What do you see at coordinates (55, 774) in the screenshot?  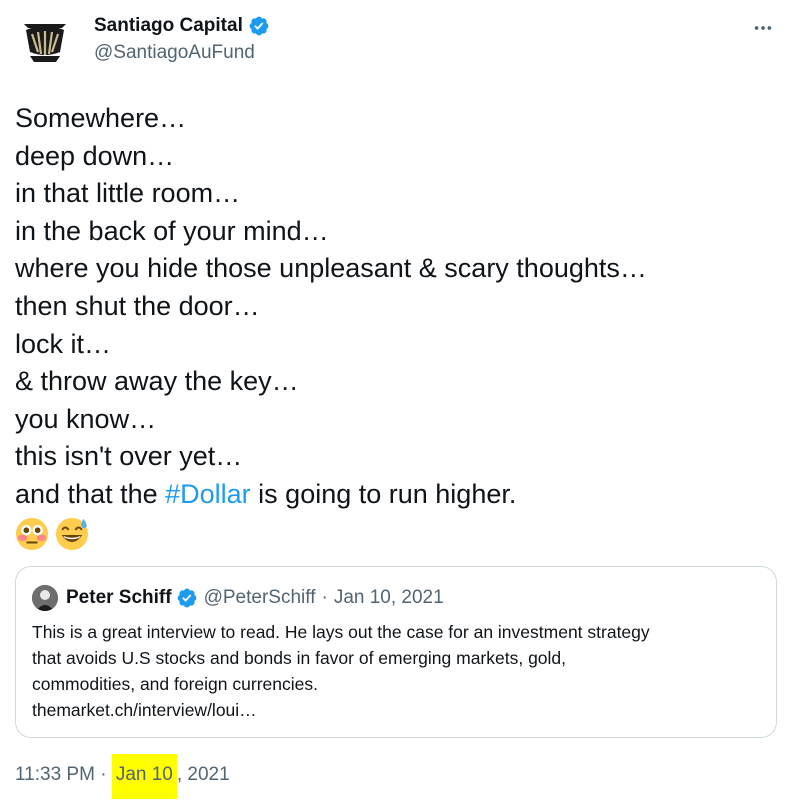 I see `tweet-time: 11:33 PM` at bounding box center [55, 774].